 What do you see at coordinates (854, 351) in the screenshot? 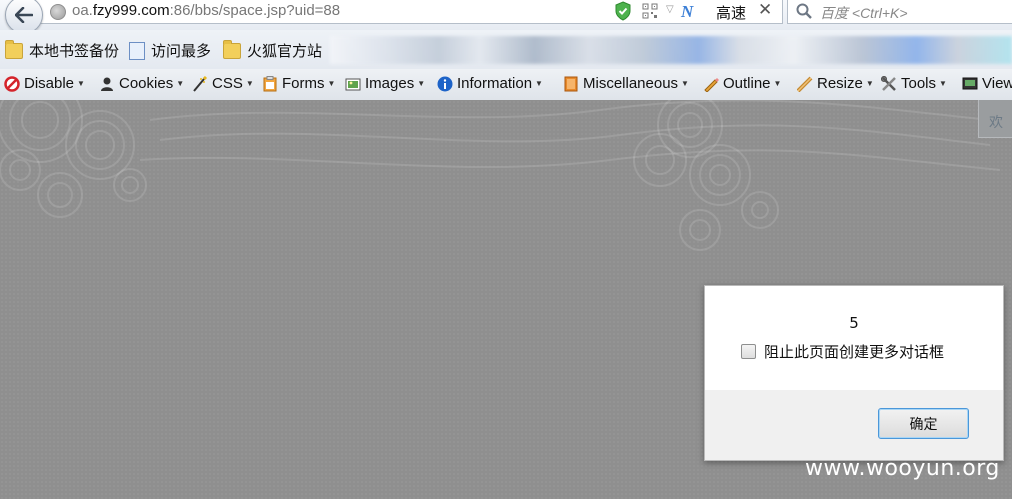
I see `prevent-dialogs-label: 阻止此页面创建更多对话框` at bounding box center [854, 351].